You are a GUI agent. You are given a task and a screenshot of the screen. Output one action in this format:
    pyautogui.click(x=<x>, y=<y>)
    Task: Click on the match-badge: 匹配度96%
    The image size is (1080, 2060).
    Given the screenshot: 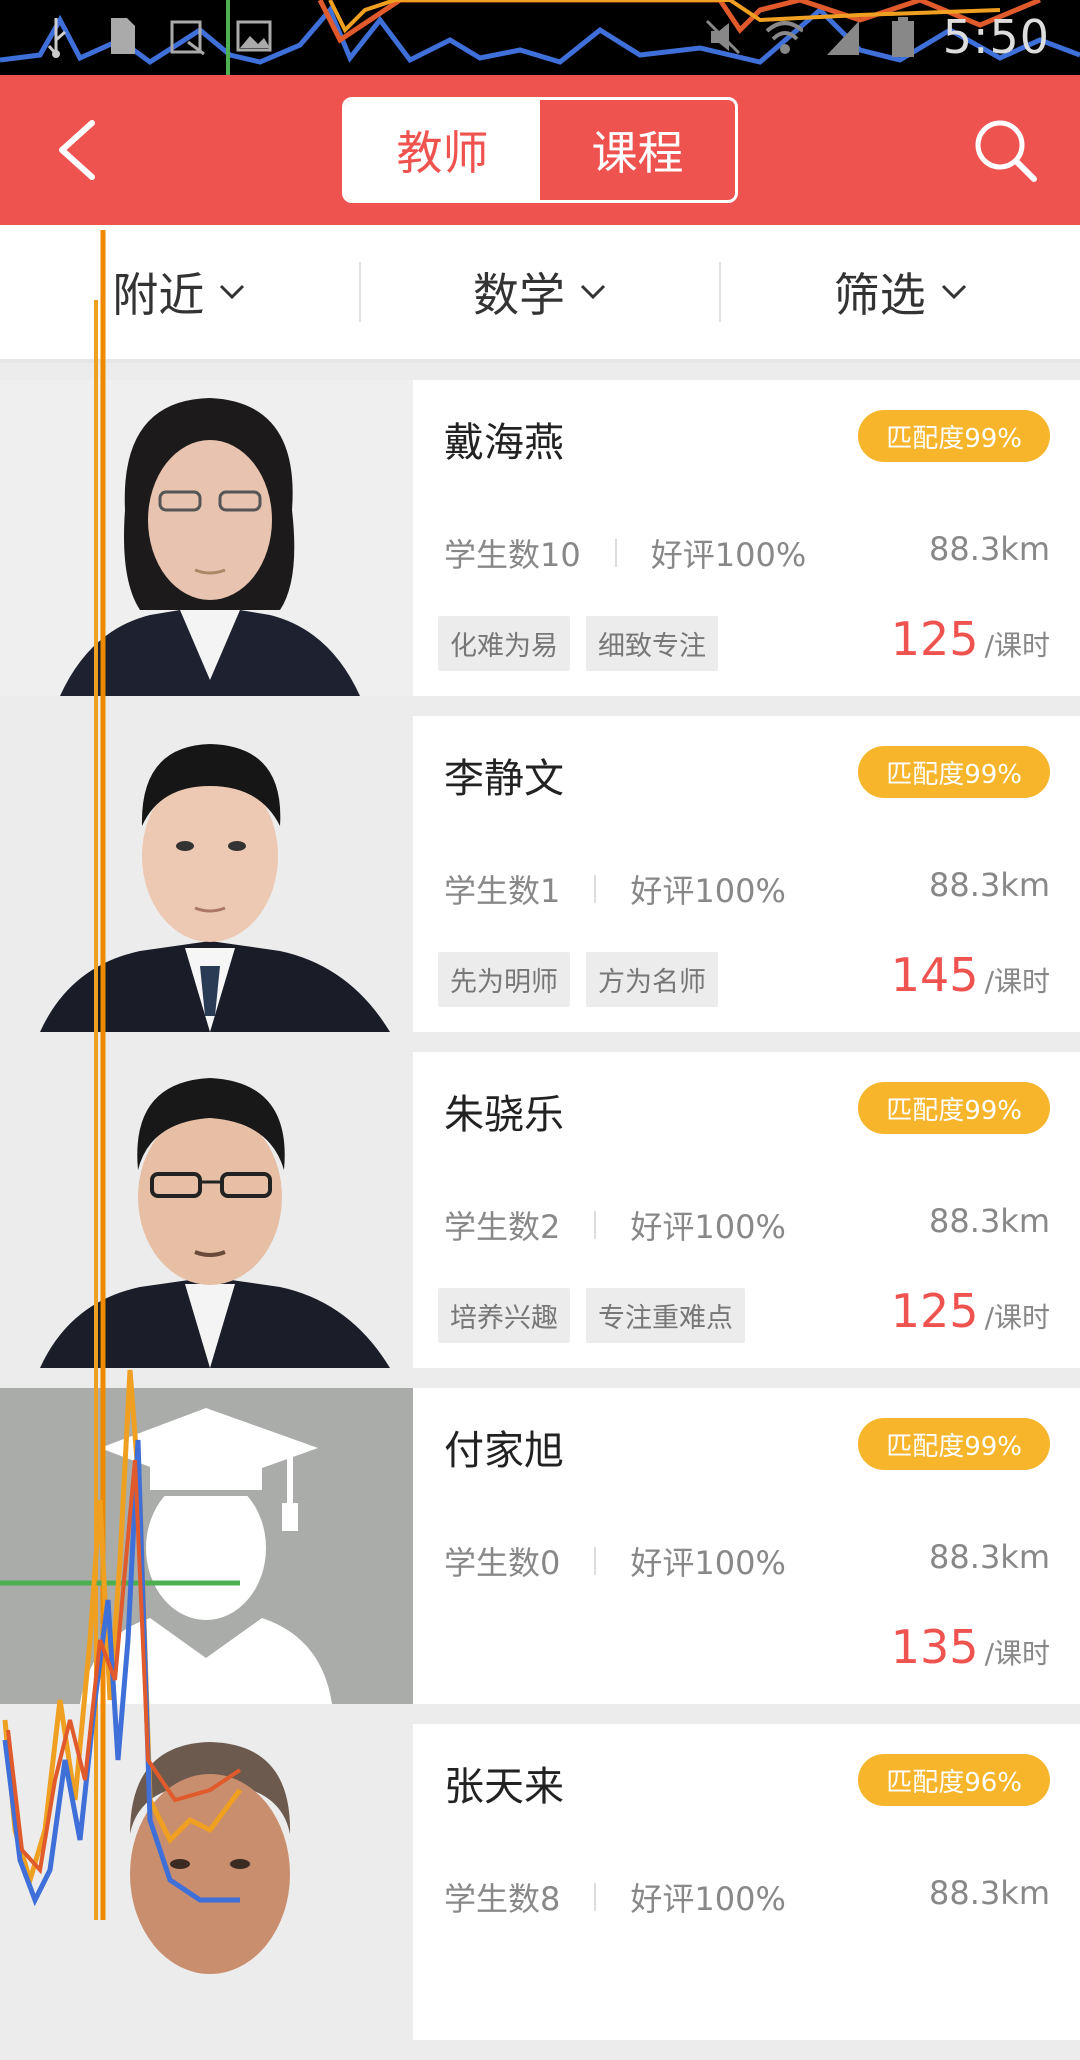 What is the action you would take?
    pyautogui.click(x=954, y=1780)
    